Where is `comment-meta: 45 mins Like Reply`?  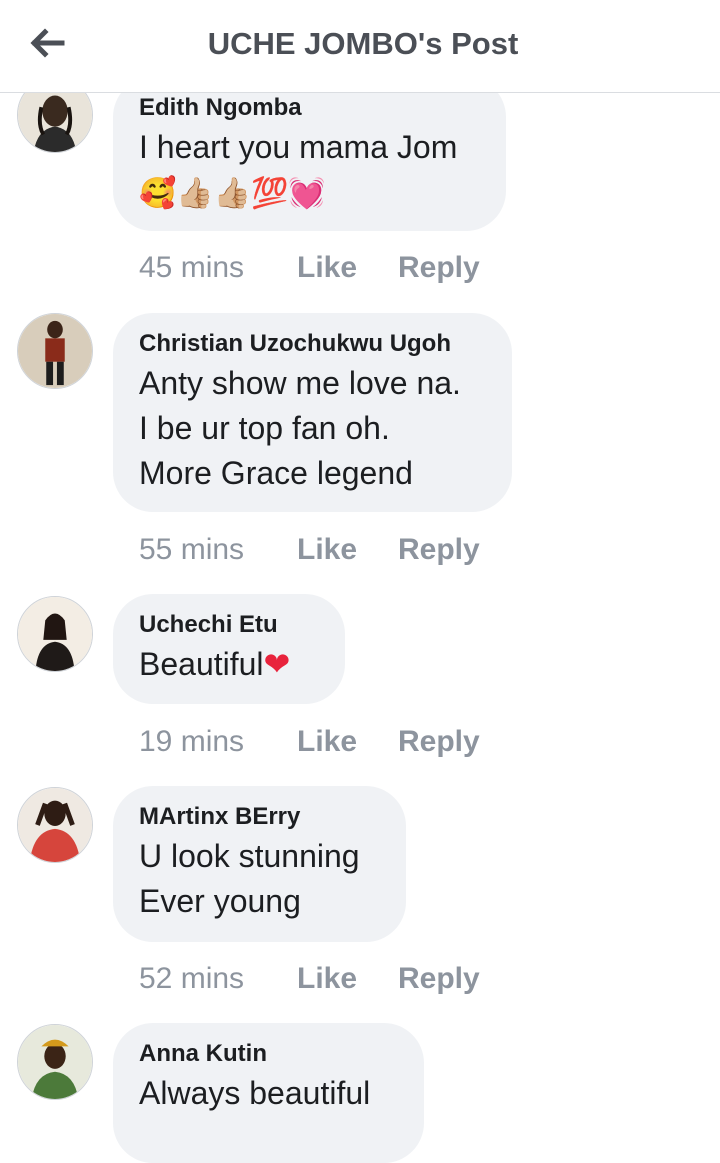 comment-meta: 45 mins Like Reply is located at coordinates (309, 268).